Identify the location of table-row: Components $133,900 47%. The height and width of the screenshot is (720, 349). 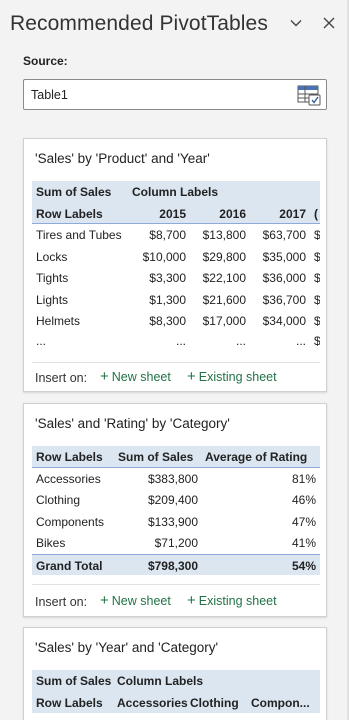
(176, 522).